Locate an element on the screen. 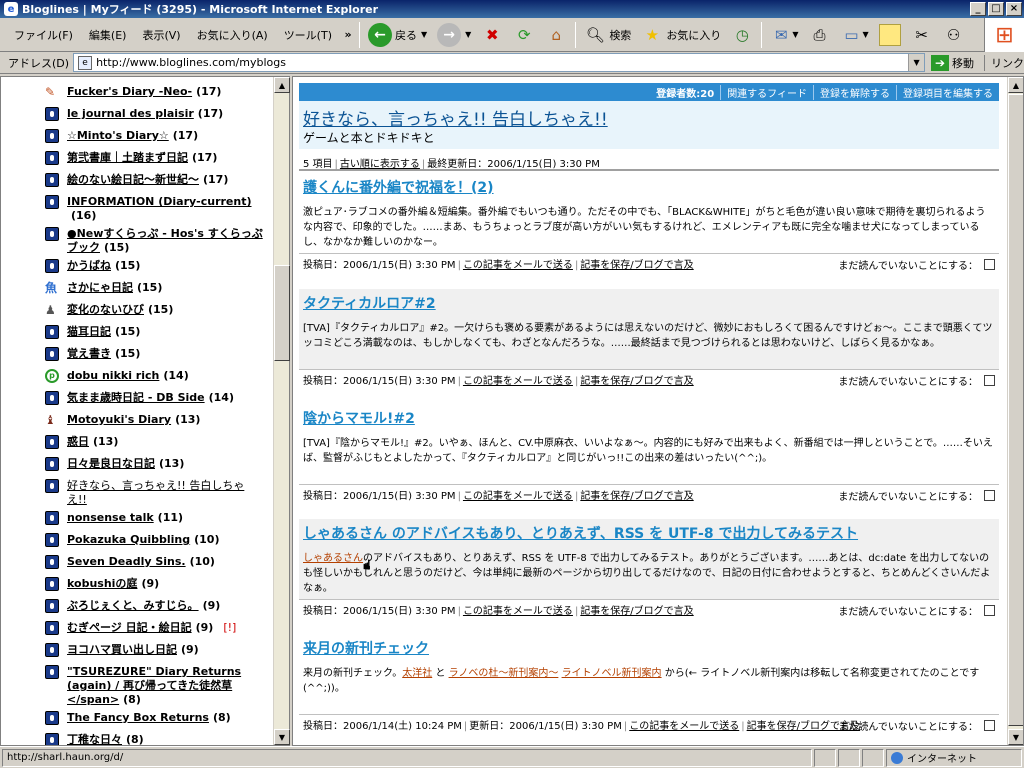 Image resolution: width=1024 pixels, height=768 pixels. menu-favorites: お気に入り(A) is located at coordinates (232, 35).